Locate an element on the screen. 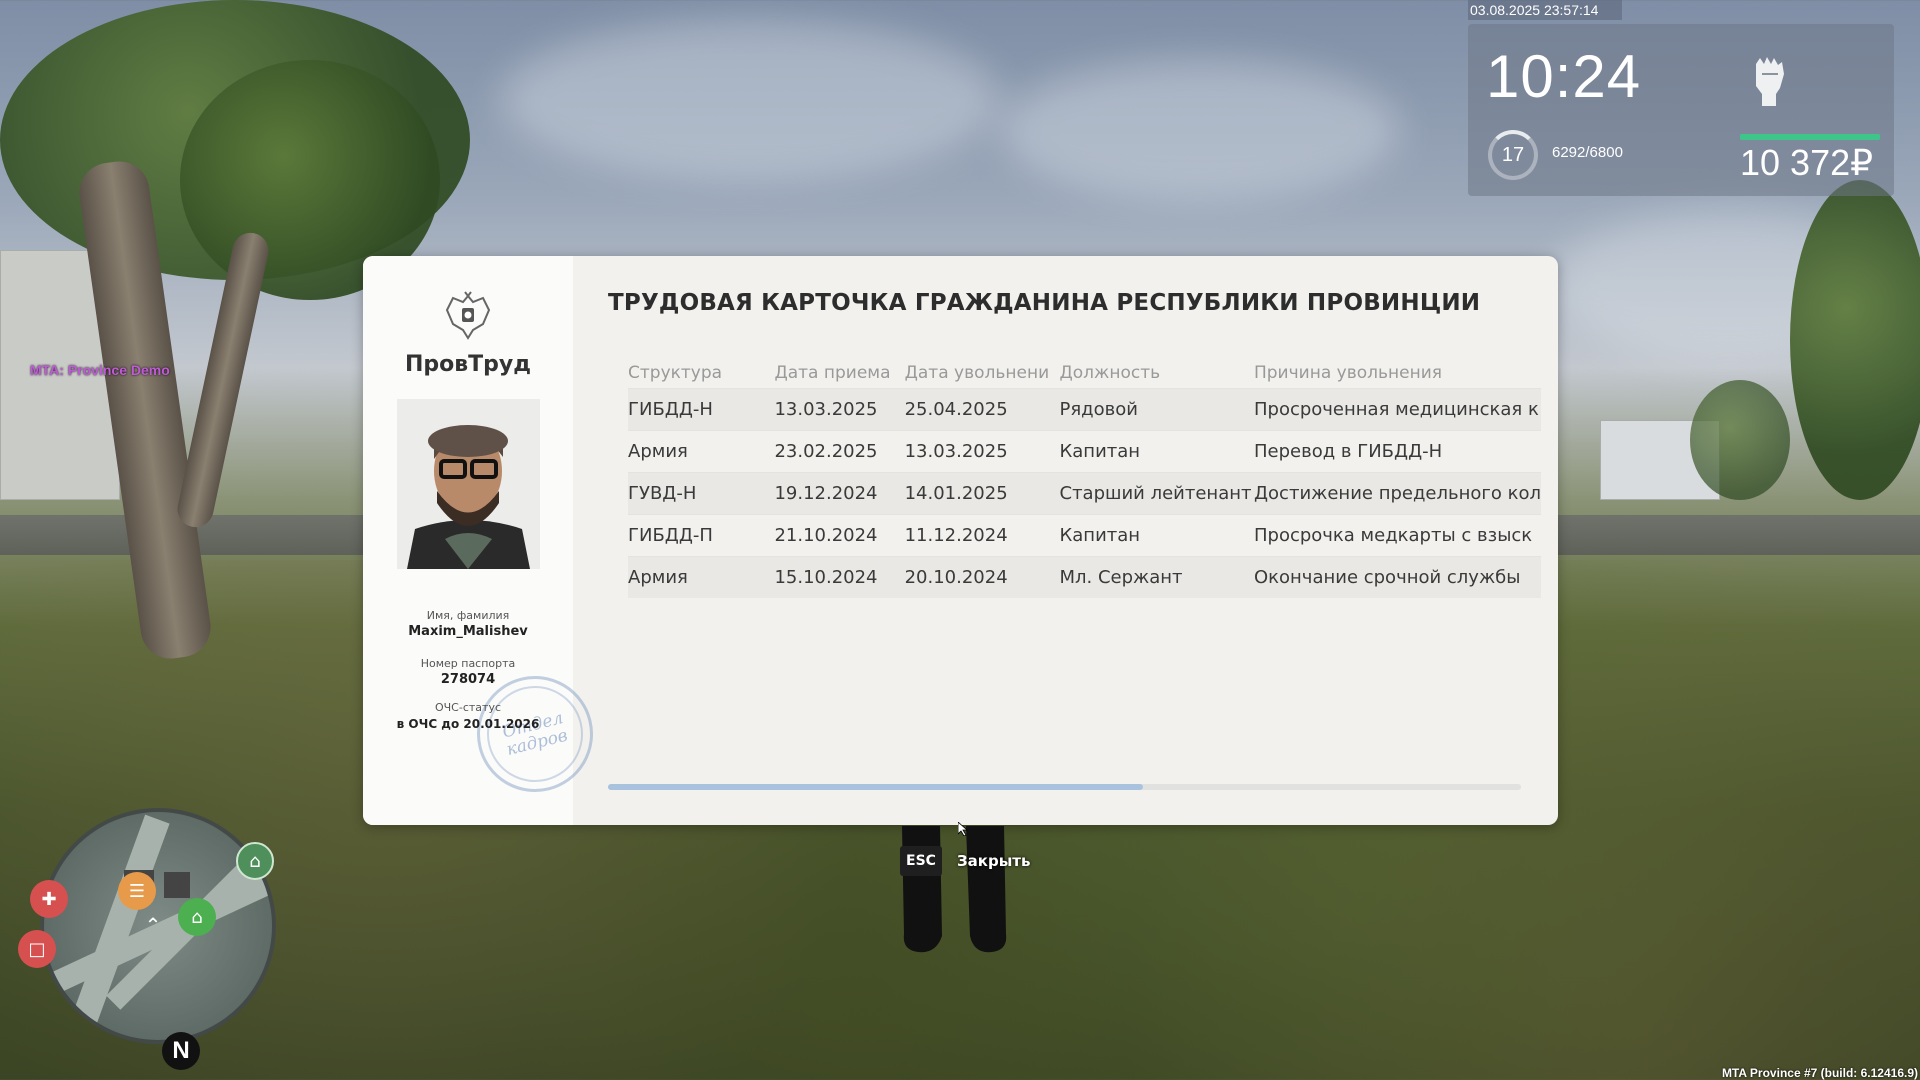  bank-icon: ⌂ is located at coordinates (255, 861).